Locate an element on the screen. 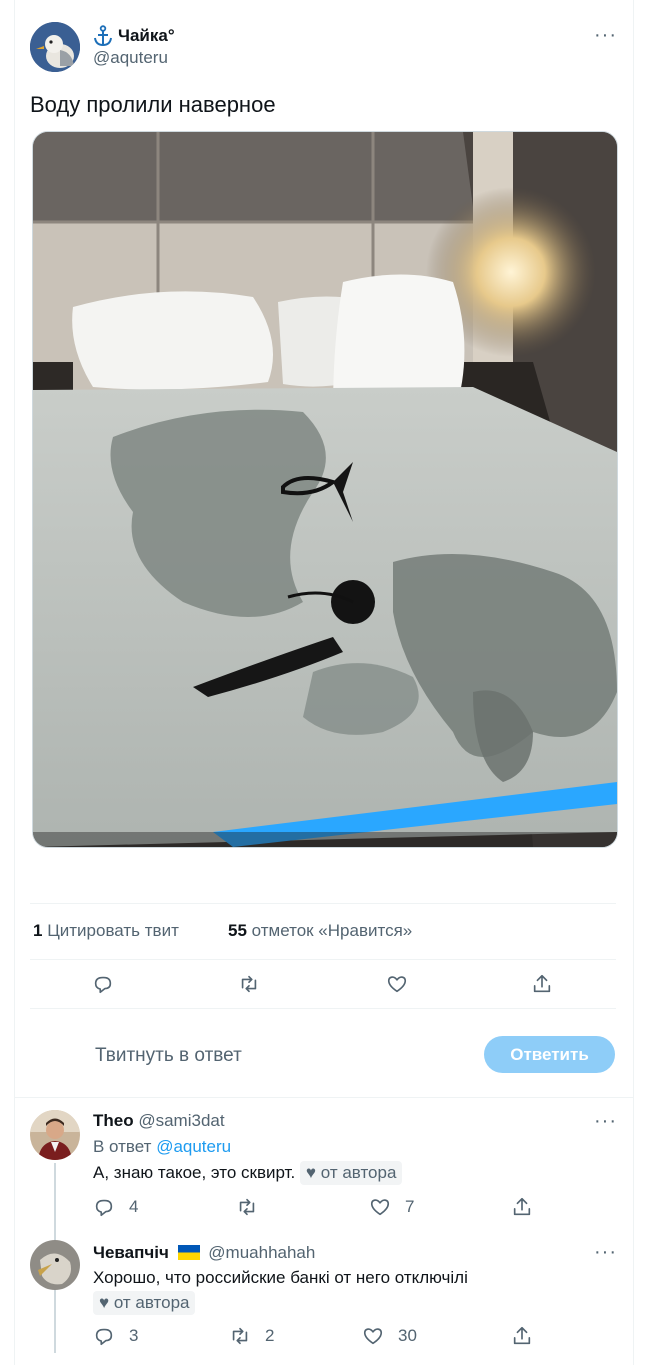 The image size is (660, 1365). reply-button: 4 is located at coordinates (115, 1207).